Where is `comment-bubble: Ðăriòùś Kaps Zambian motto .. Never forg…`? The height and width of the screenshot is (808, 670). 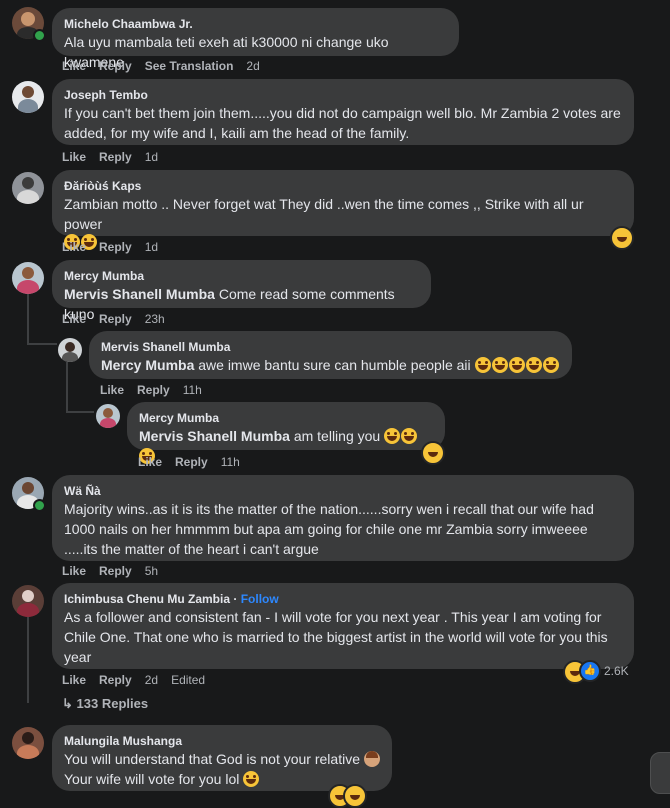 comment-bubble: Ðăriòùś Kaps Zambian motto .. Never forg… is located at coordinates (343, 210).